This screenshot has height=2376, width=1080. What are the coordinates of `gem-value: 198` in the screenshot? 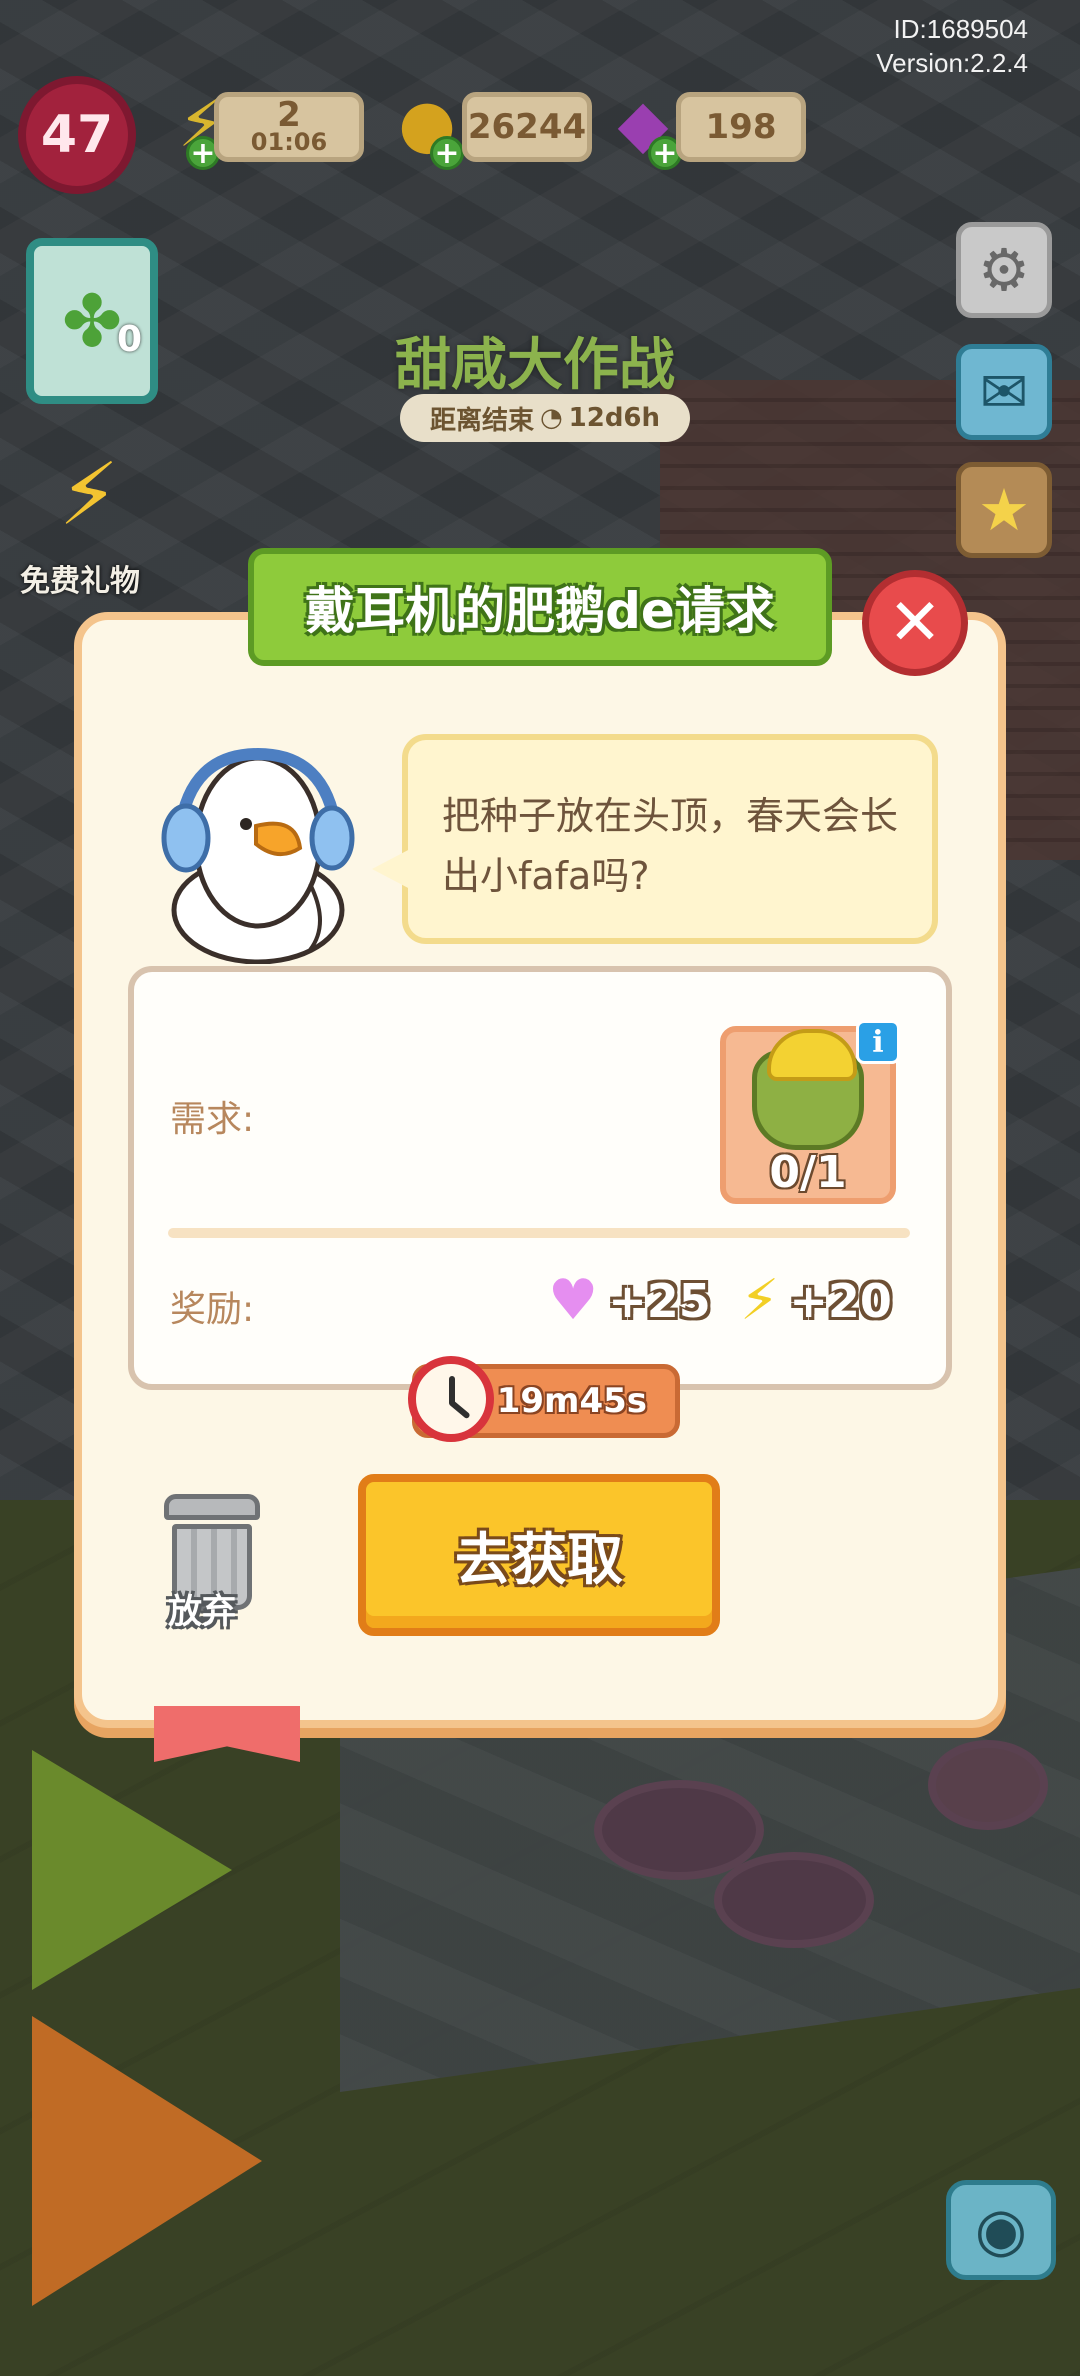 It's located at (741, 127).